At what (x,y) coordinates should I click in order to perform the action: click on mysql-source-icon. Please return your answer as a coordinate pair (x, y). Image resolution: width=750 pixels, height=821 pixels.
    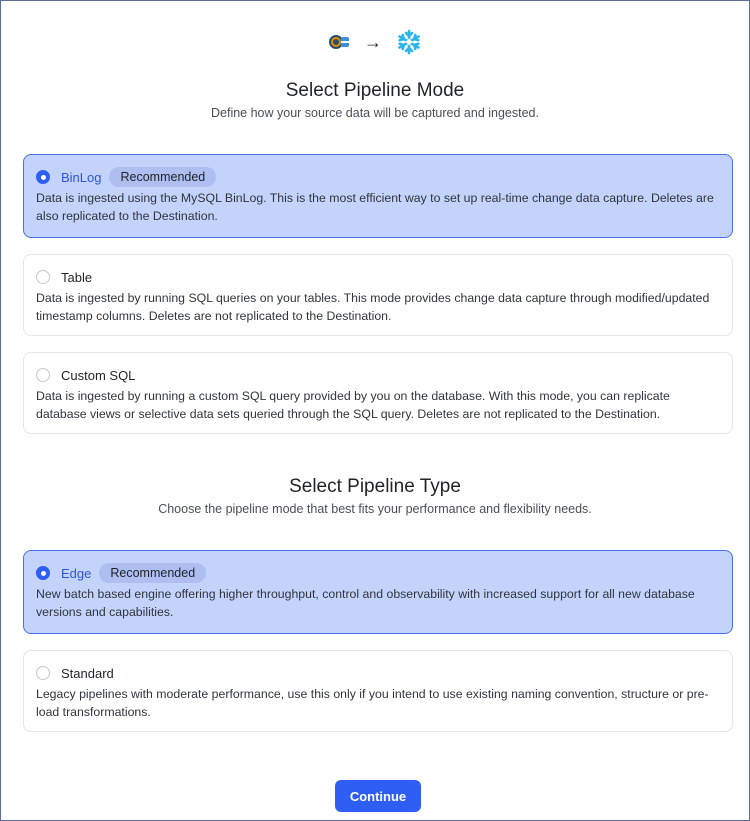
    Looking at the image, I should click on (339, 42).